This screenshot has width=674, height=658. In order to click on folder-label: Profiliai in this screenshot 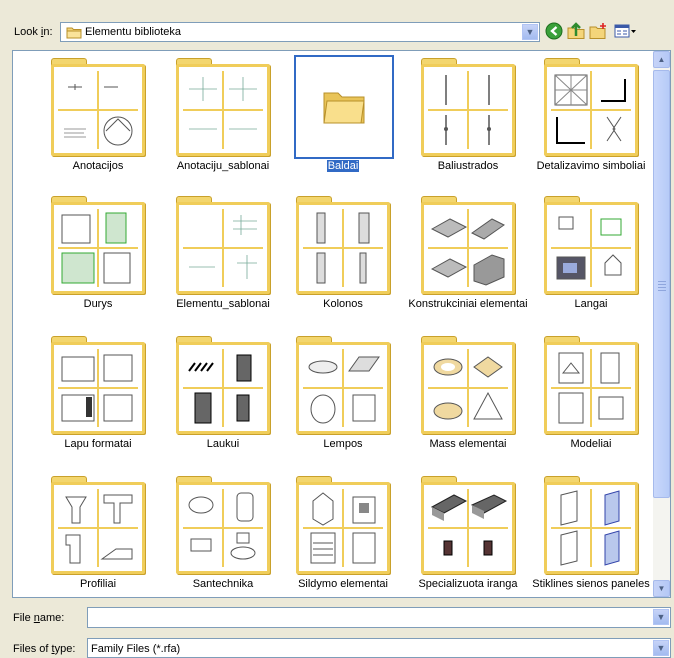, I will do `click(98, 584)`.